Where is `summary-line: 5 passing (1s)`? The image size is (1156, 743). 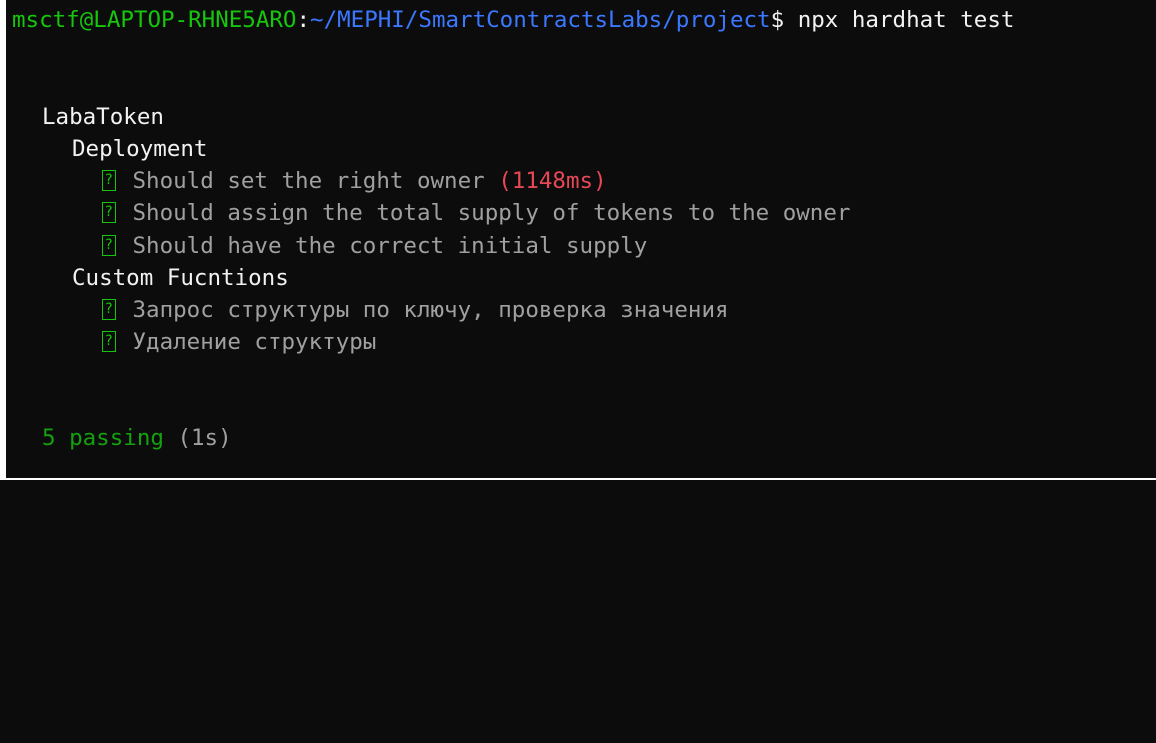 summary-line: 5 passing (1s) is located at coordinates (137, 438).